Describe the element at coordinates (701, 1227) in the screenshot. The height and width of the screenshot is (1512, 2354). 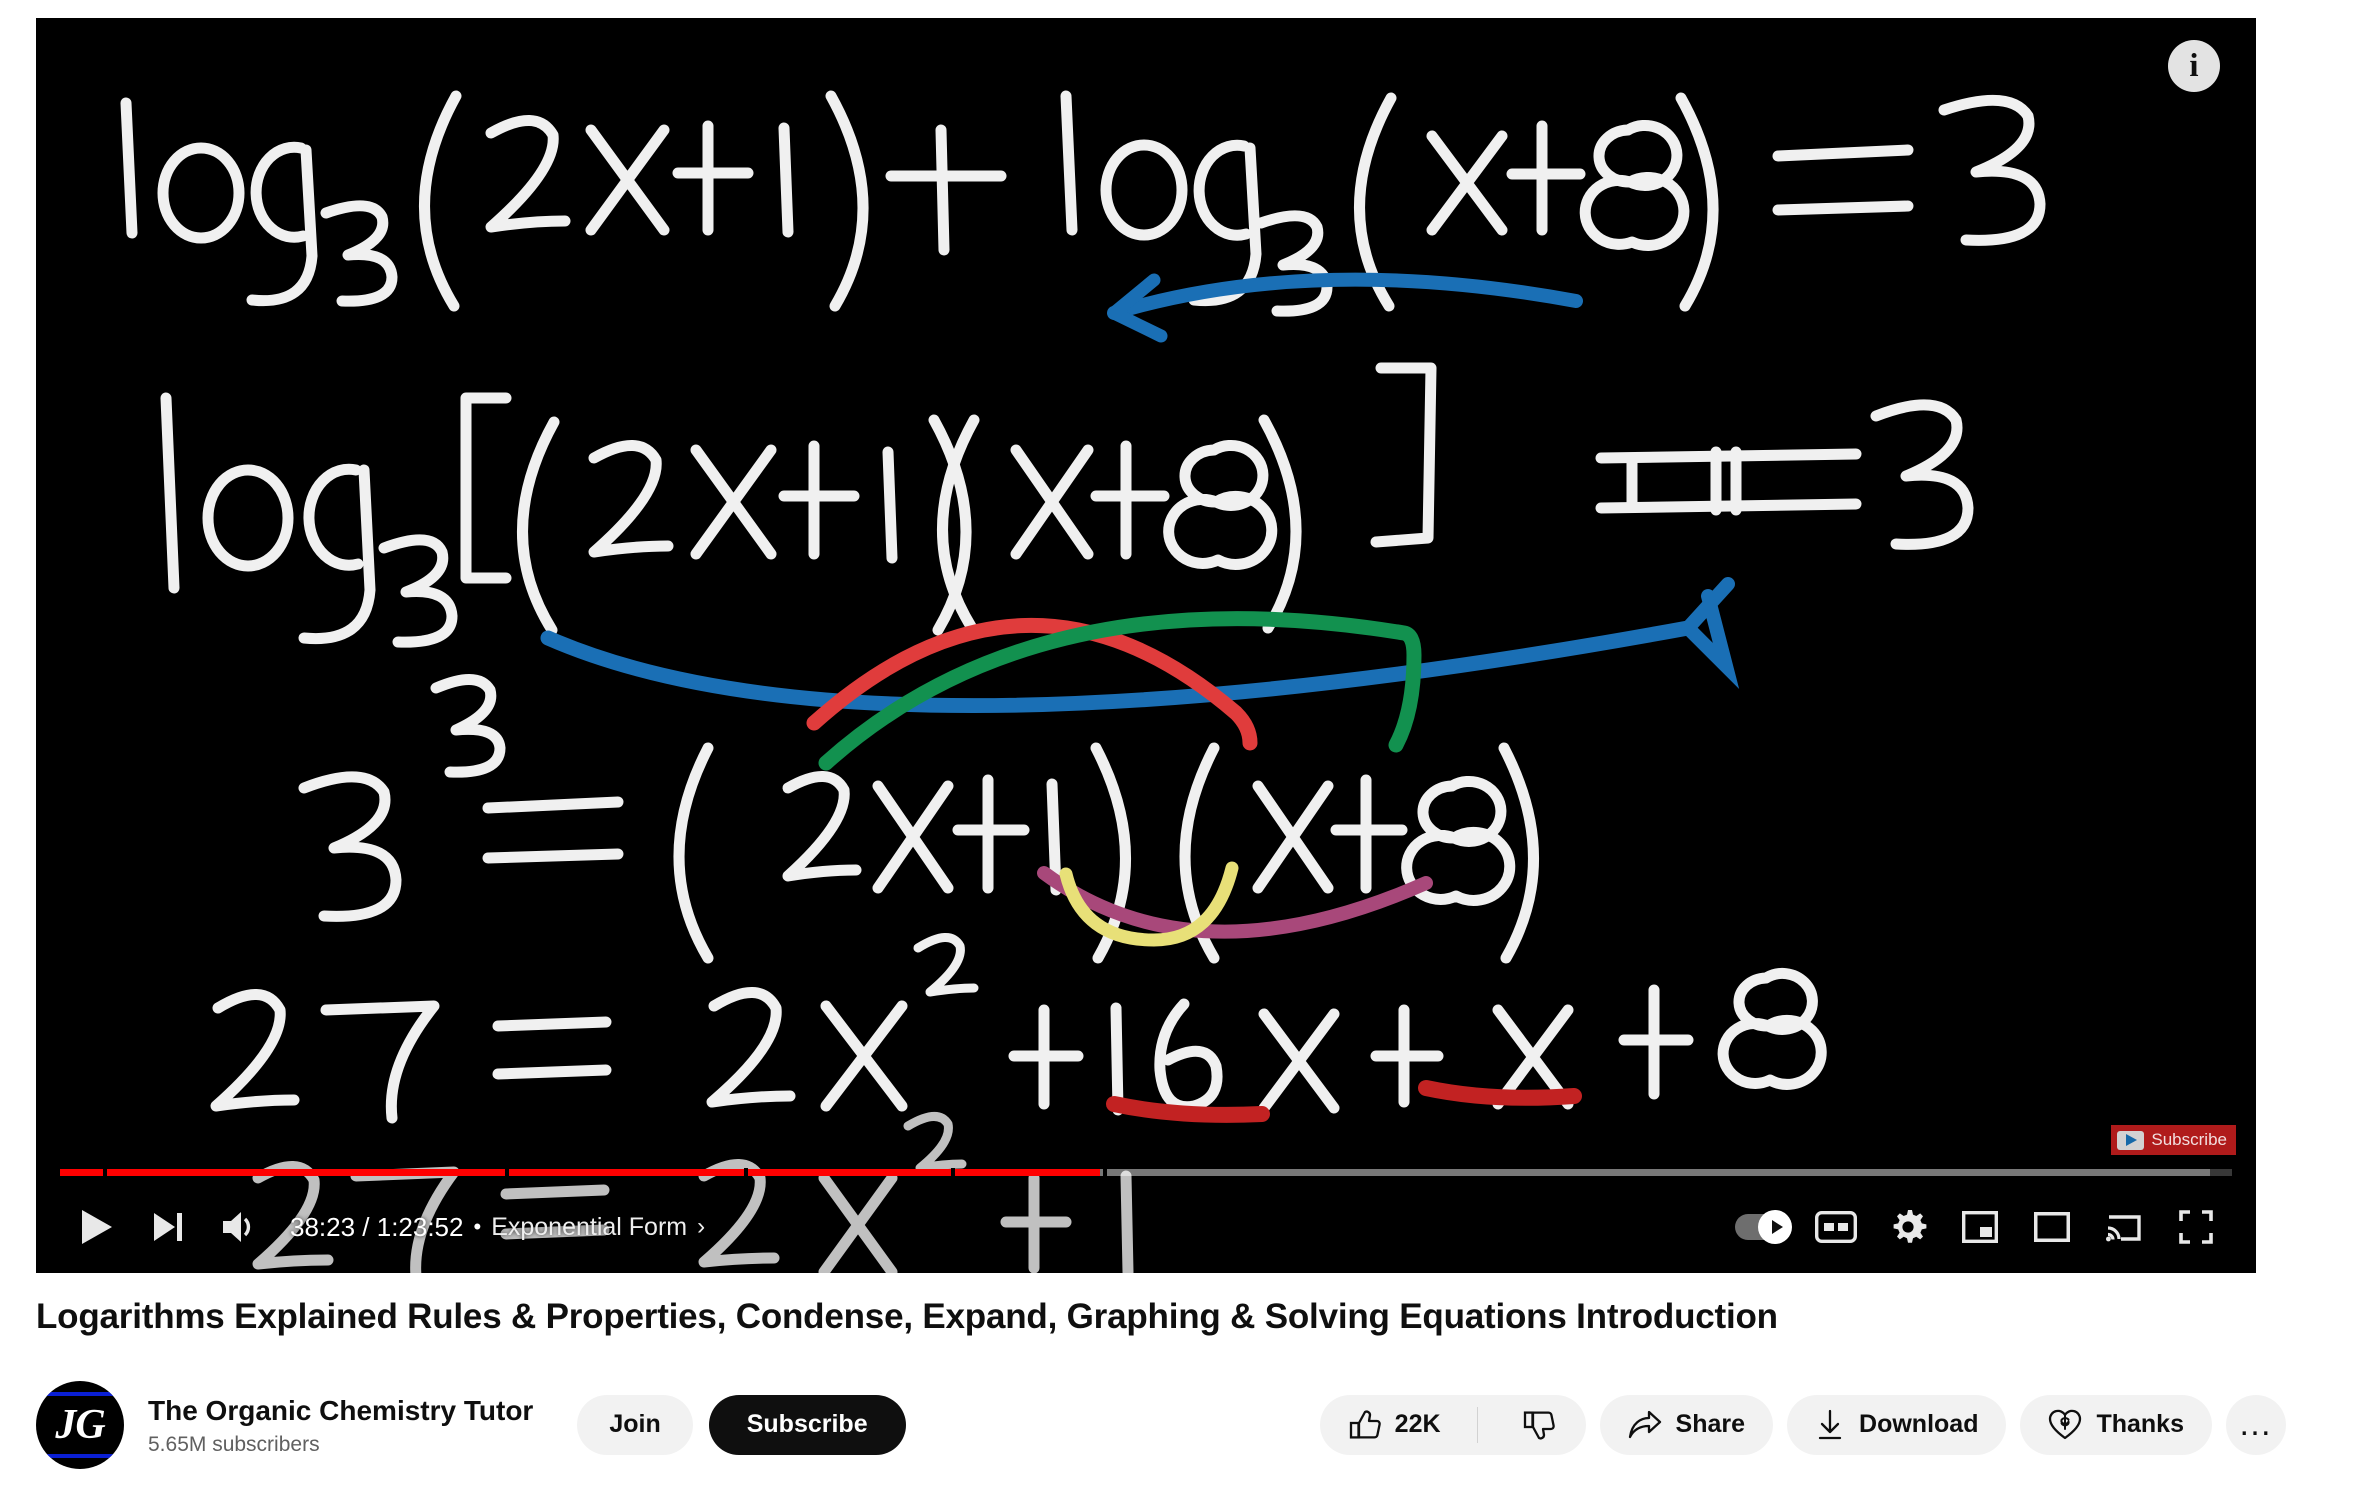
I see `chevron-right-icon: ›` at that location.